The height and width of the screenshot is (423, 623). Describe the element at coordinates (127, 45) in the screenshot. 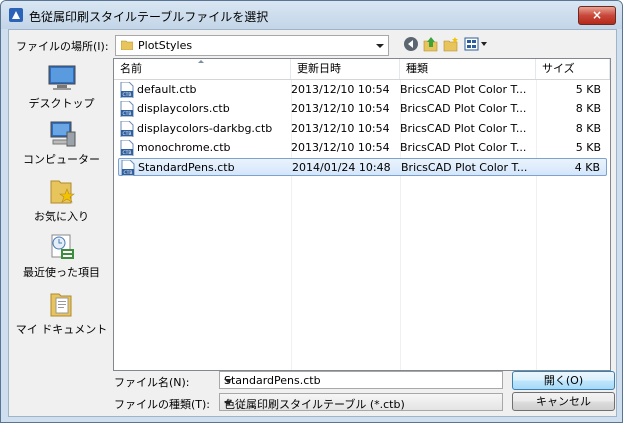

I see `folder-icon` at that location.